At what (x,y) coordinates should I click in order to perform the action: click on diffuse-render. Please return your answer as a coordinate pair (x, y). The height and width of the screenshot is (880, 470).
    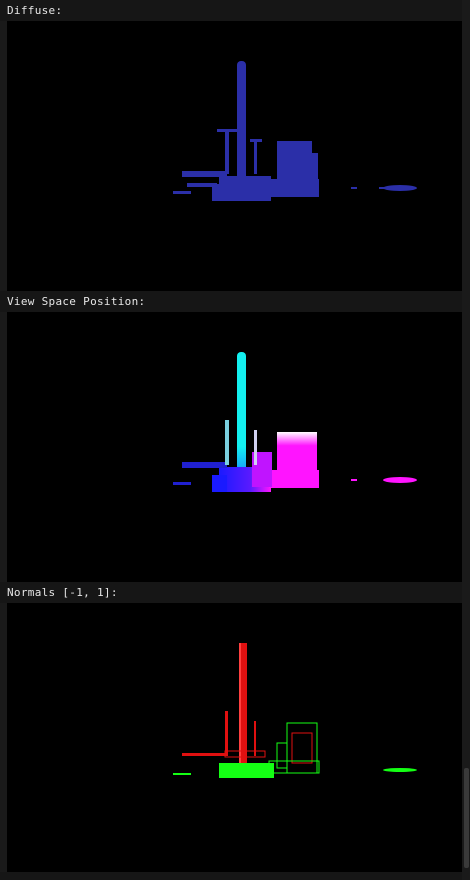
    Looking at the image, I should click on (295, 131).